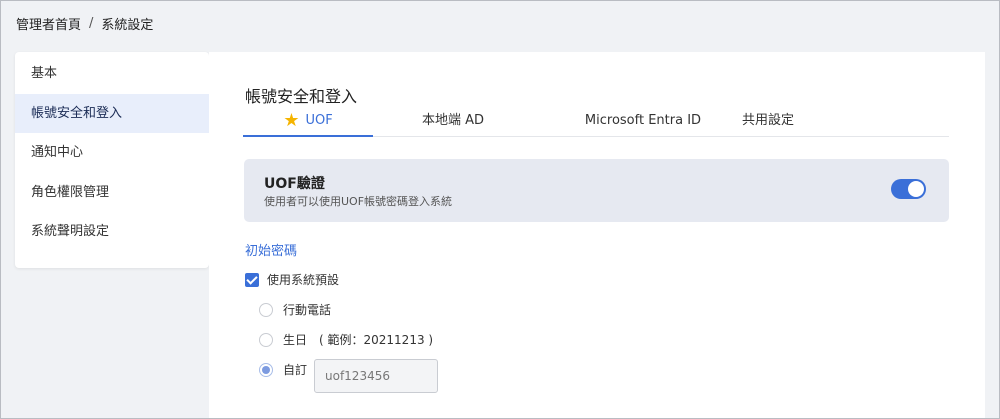 The image size is (1000, 419). Describe the element at coordinates (307, 310) in the screenshot. I see `option-mobile-label: 行動電話` at that location.